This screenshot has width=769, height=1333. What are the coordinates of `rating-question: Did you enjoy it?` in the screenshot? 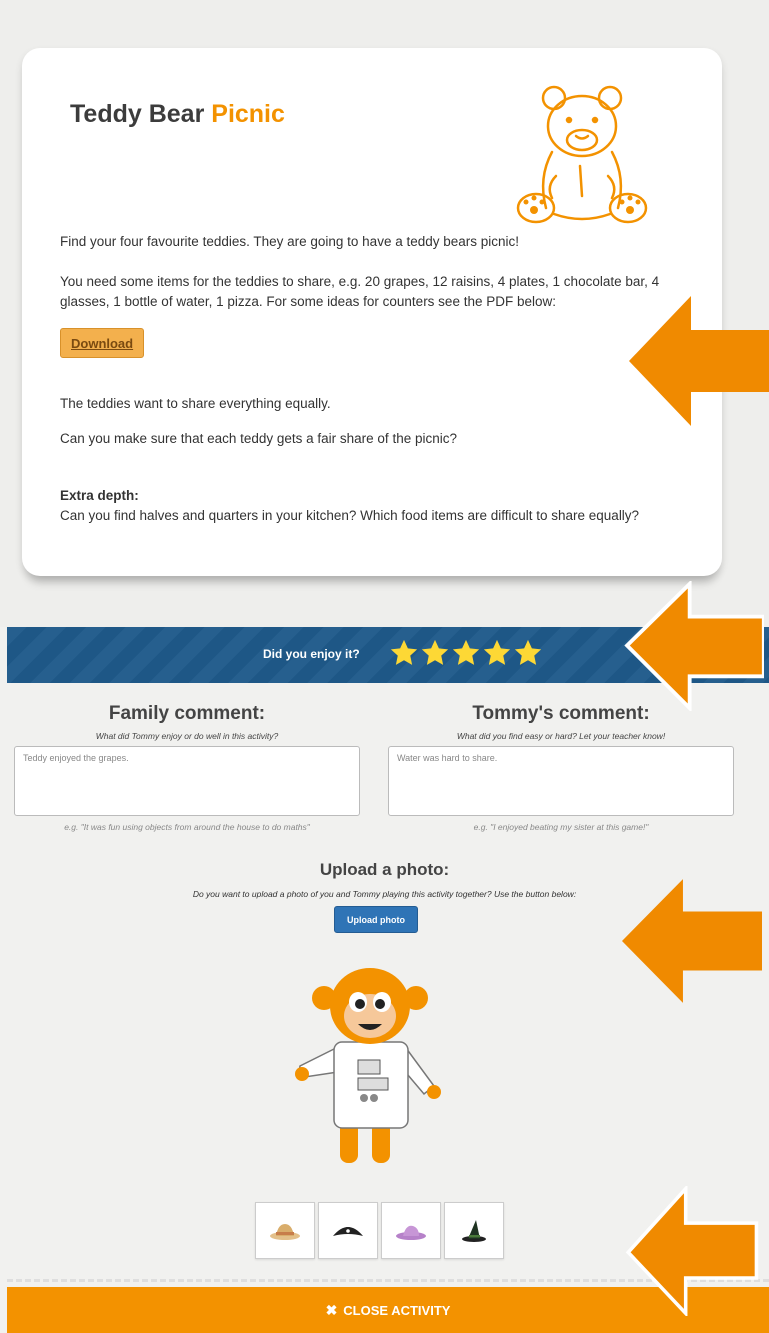 It's located at (311, 654).